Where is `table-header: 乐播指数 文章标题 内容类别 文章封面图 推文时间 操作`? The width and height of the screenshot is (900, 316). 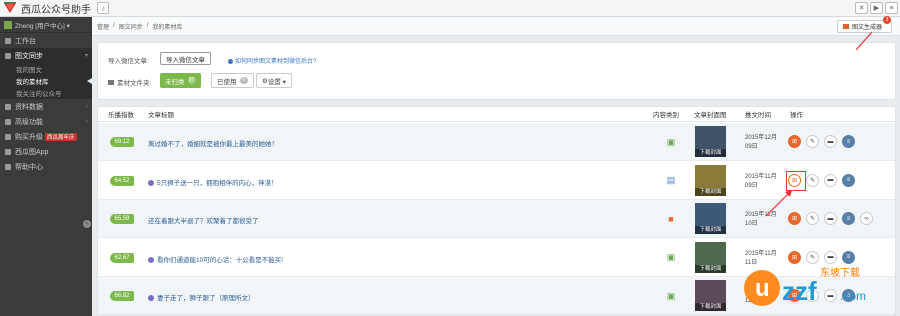 table-header: 乐播指数 文章标题 内容类别 文章封面图 推文时间 操作 is located at coordinates (496, 114).